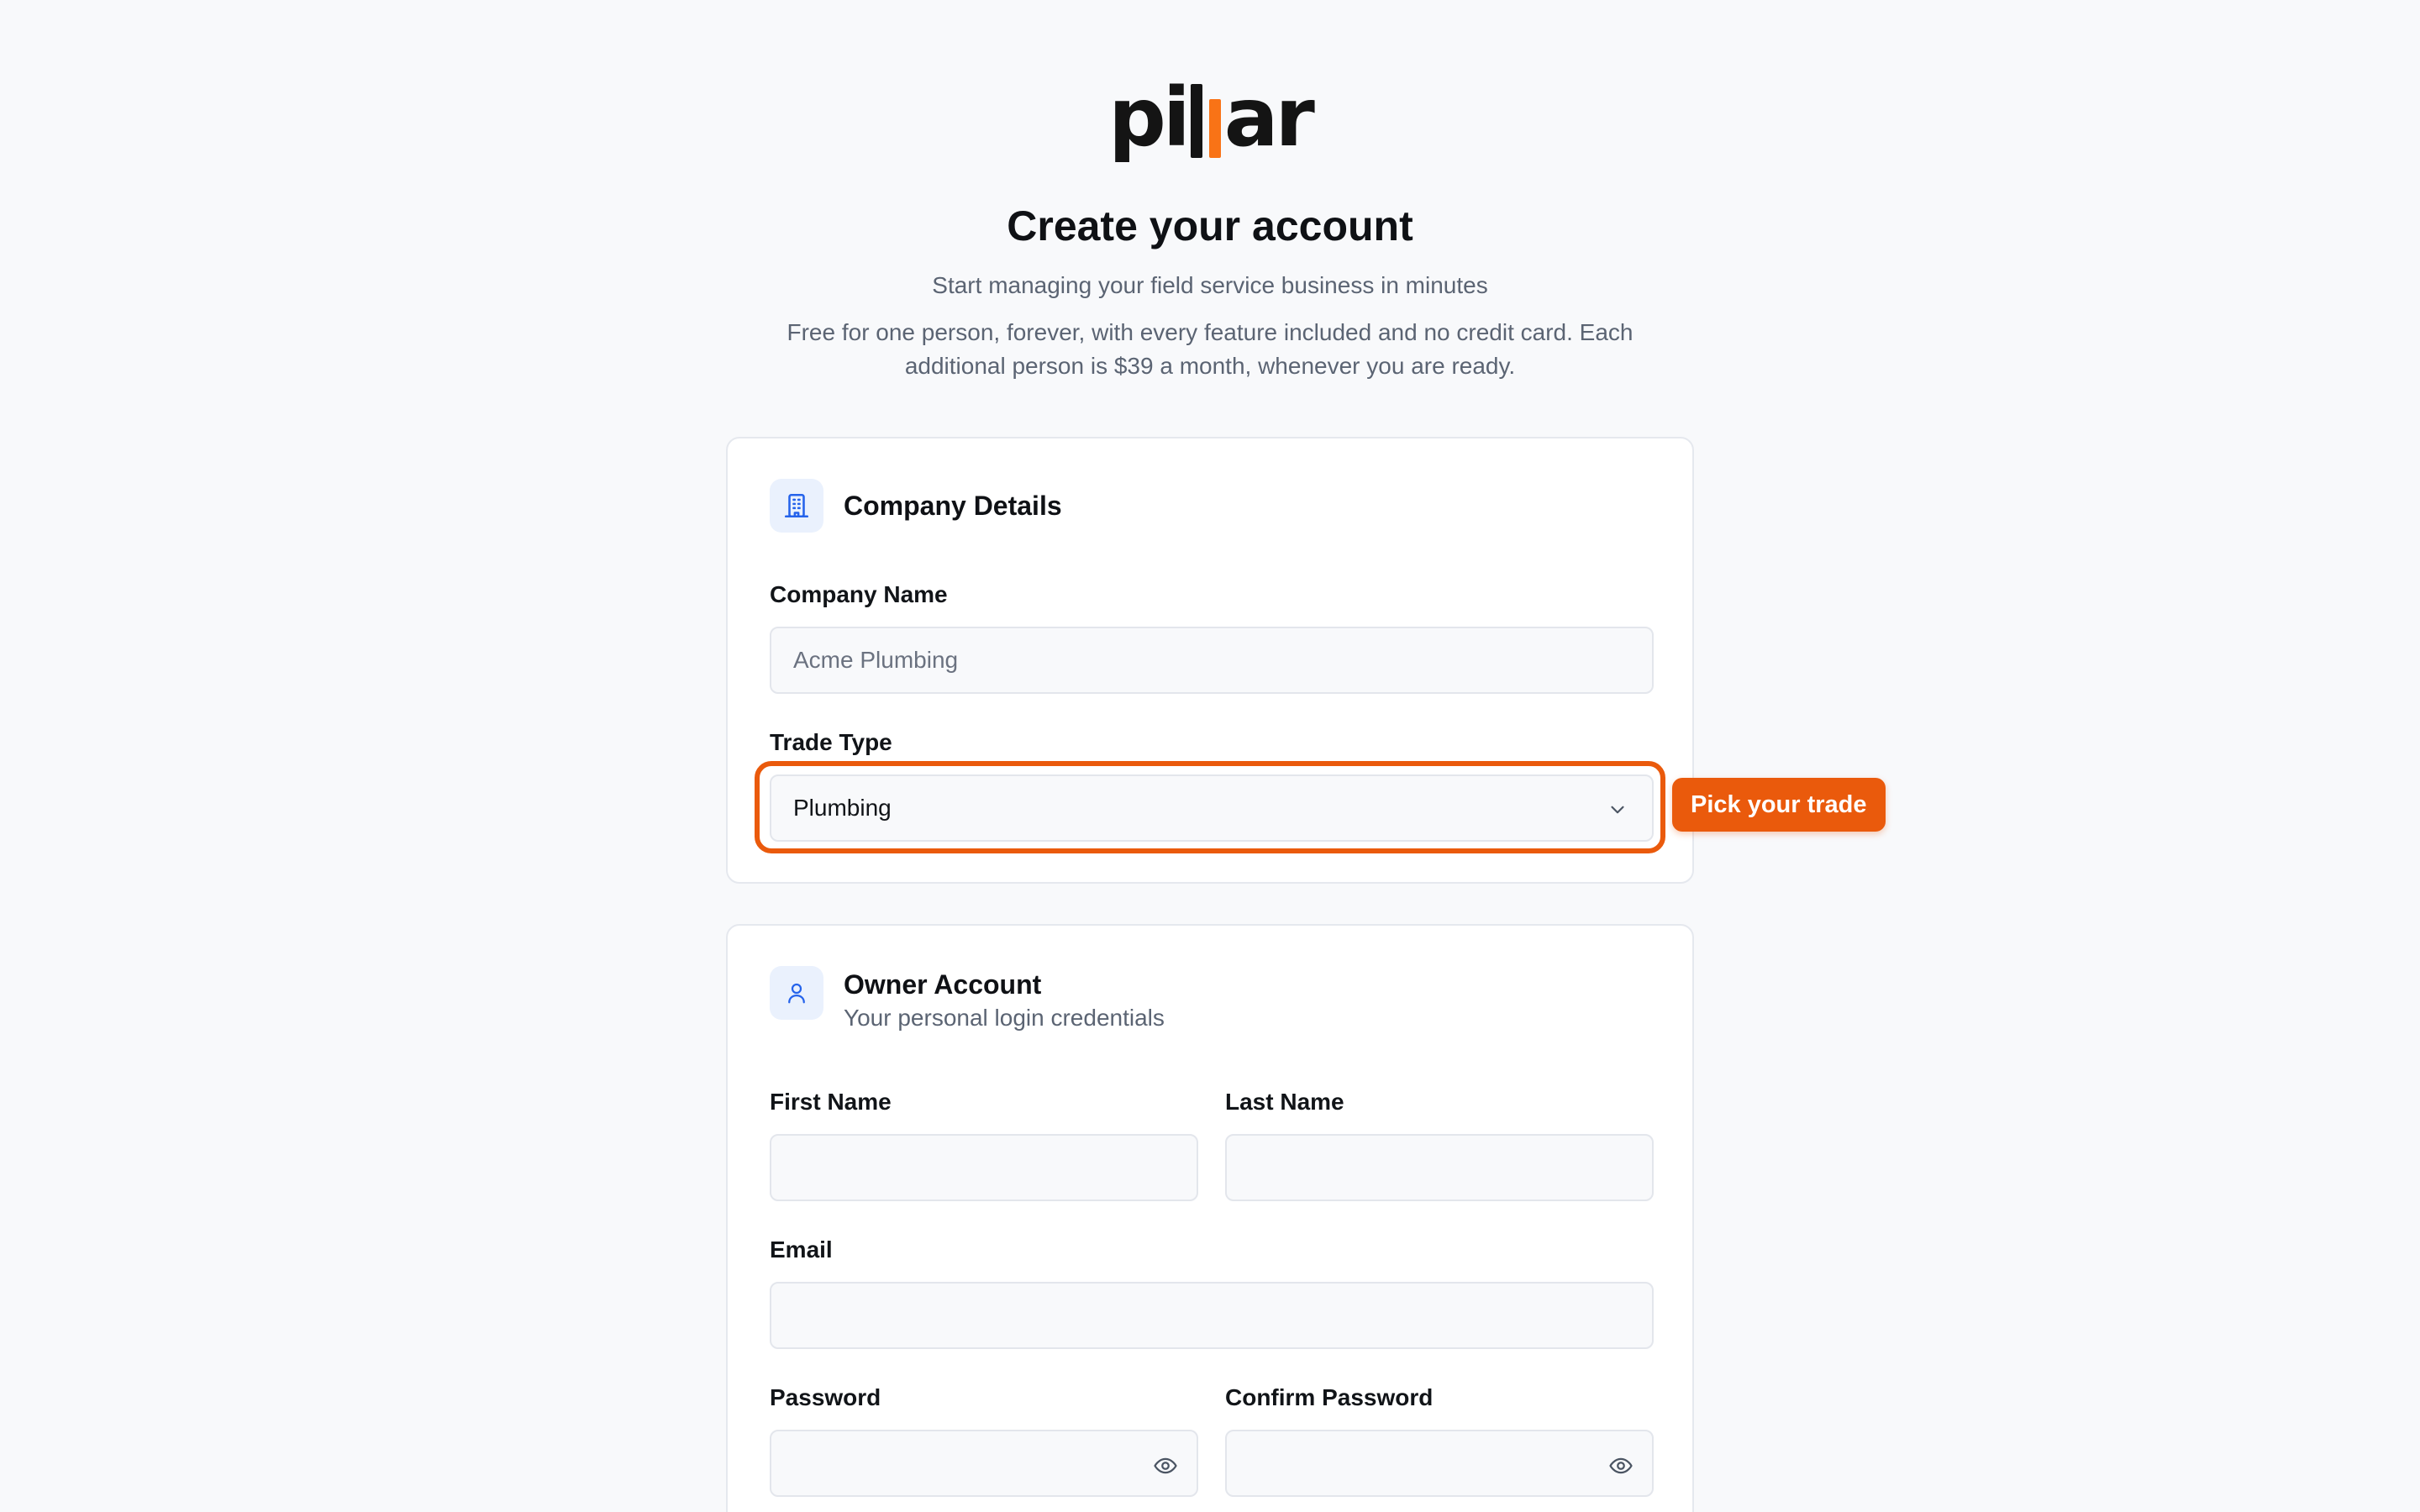 This screenshot has height=1512, width=2420. I want to click on company-name-input: Acme Plumbing, so click(1212, 660).